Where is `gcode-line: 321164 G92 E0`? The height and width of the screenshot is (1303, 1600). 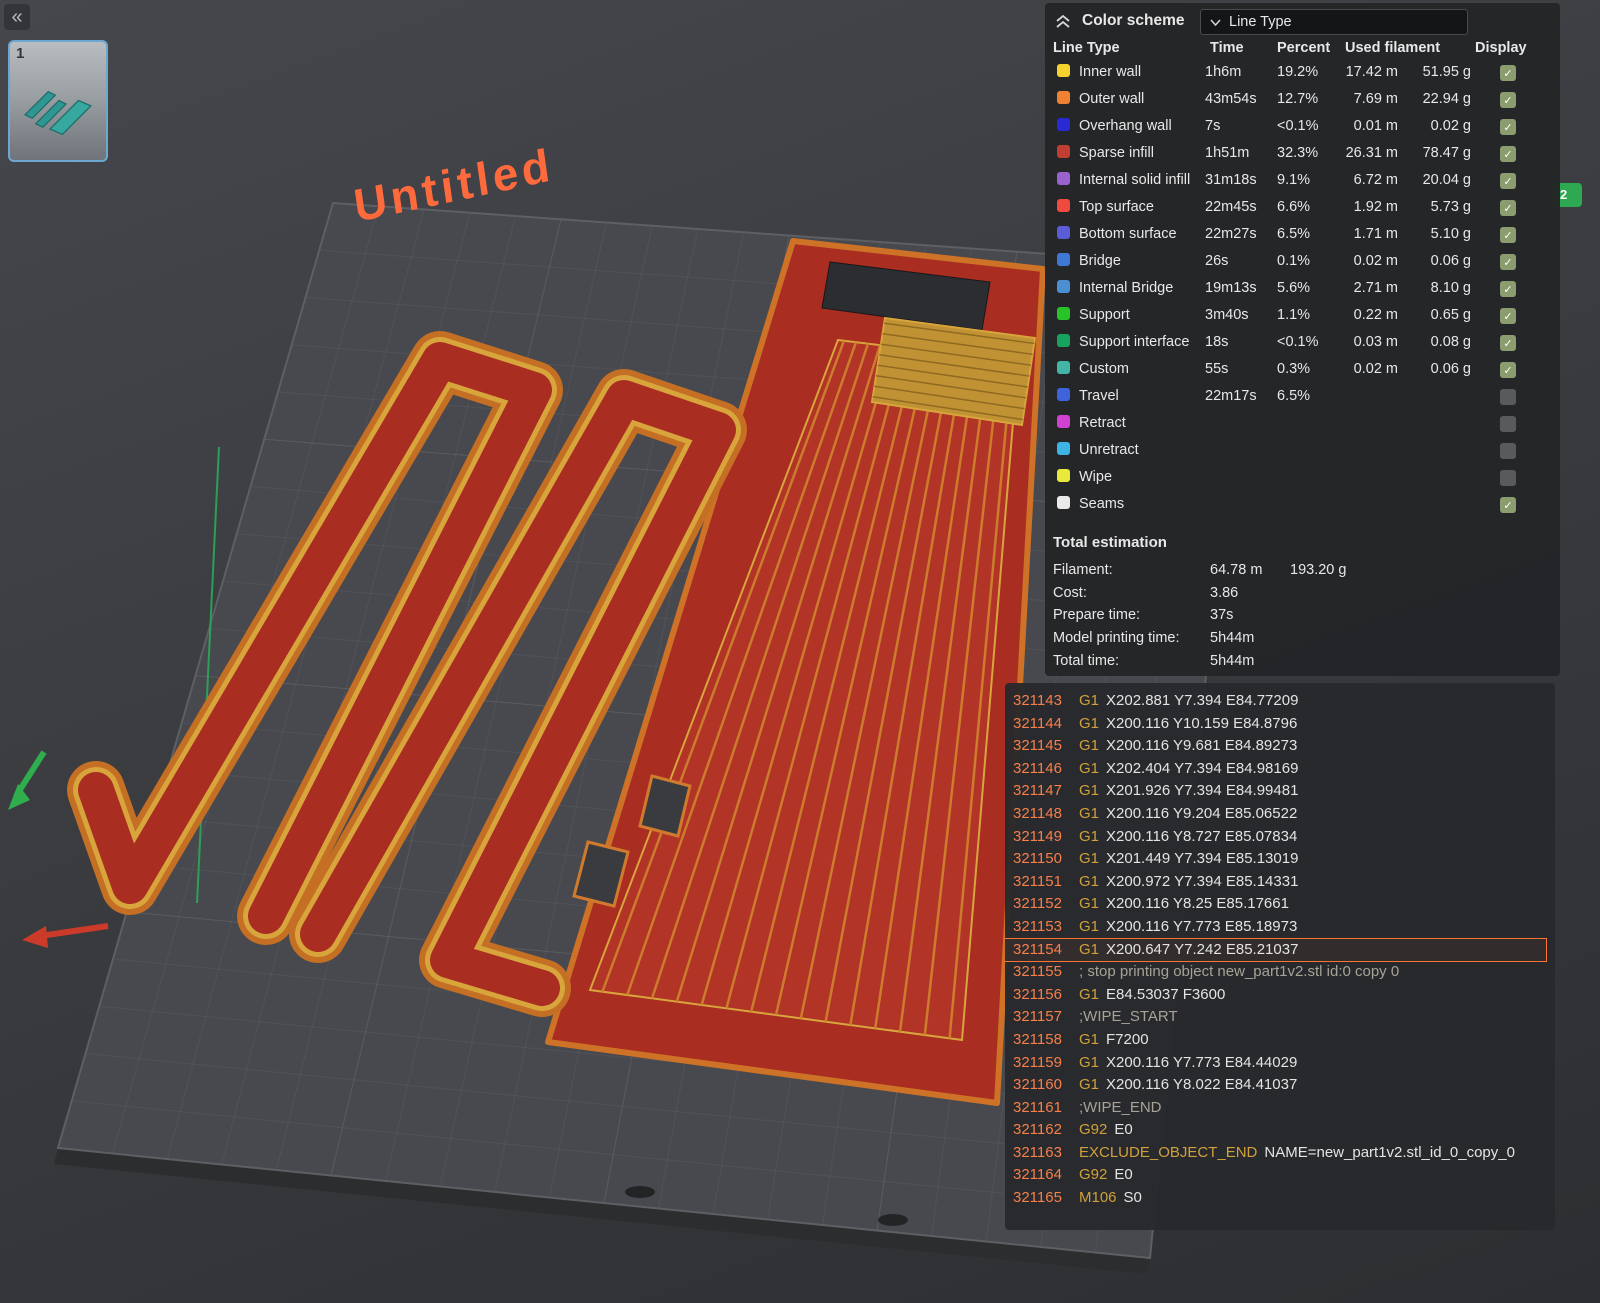
gcode-line: 321164 G92 E0 is located at coordinates (1275, 1175).